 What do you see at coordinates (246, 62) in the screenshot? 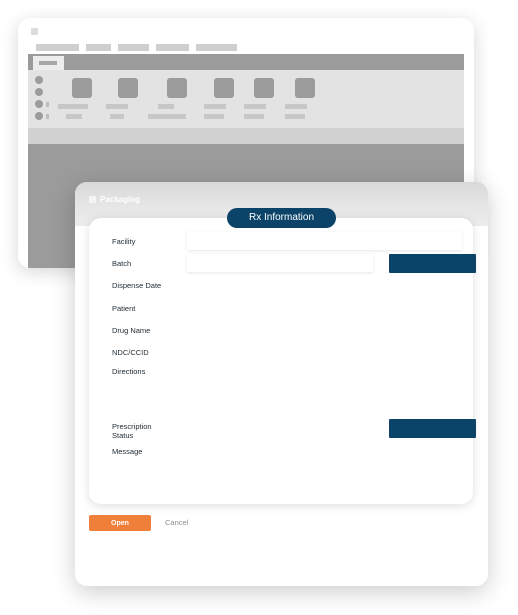
I see `ribbon-tab-bar` at bounding box center [246, 62].